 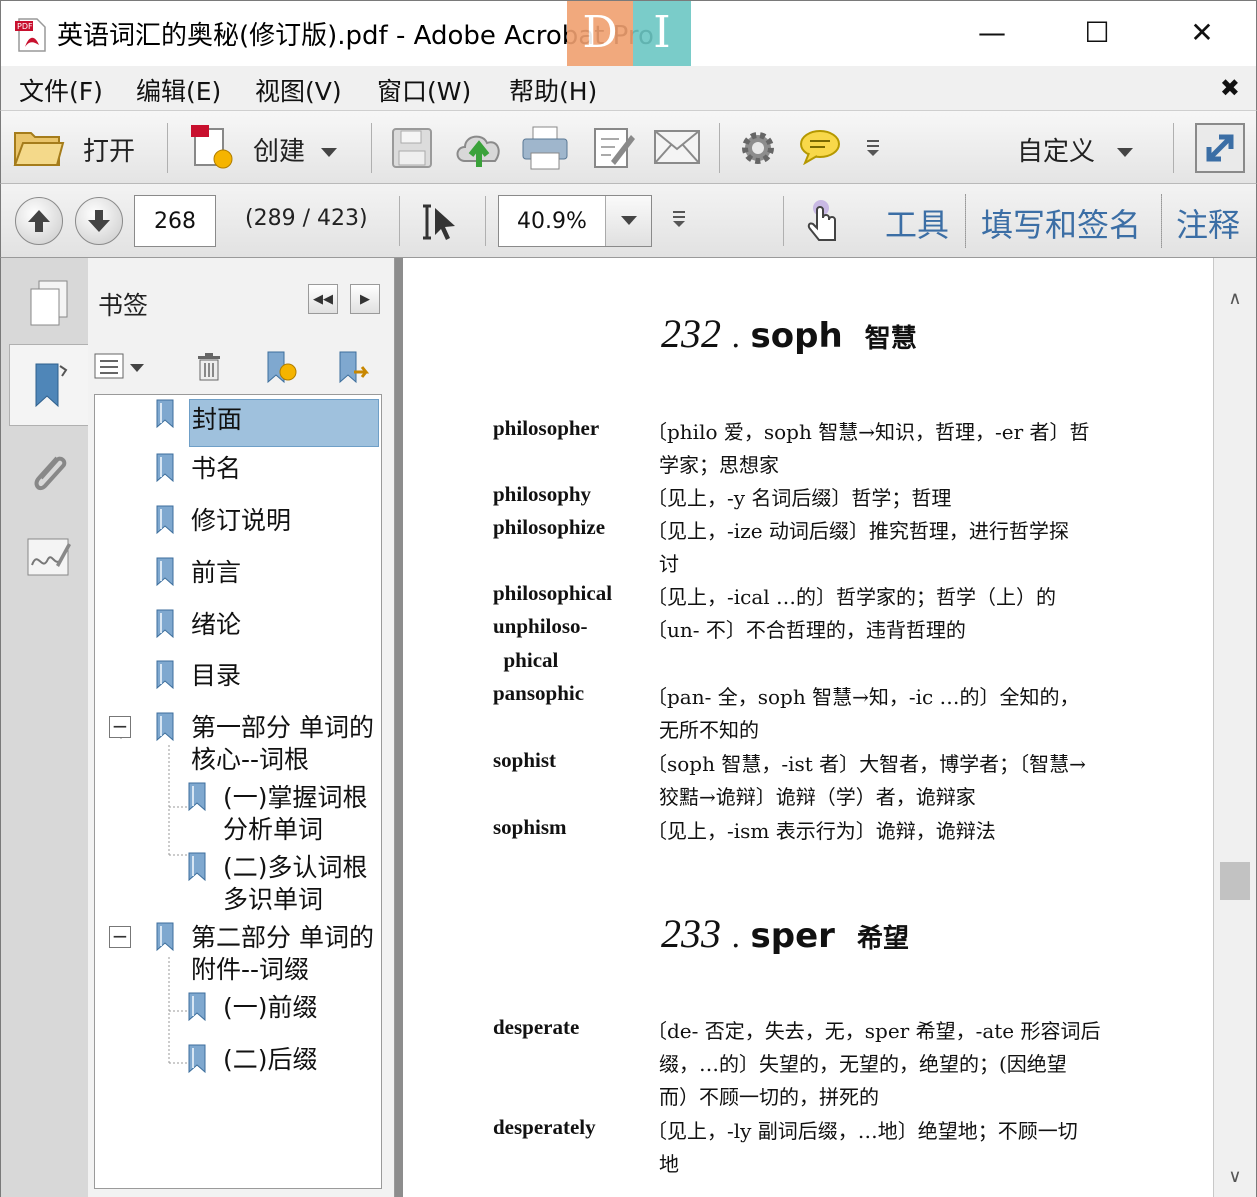 I want to click on signatures-tab, so click(x=49, y=557).